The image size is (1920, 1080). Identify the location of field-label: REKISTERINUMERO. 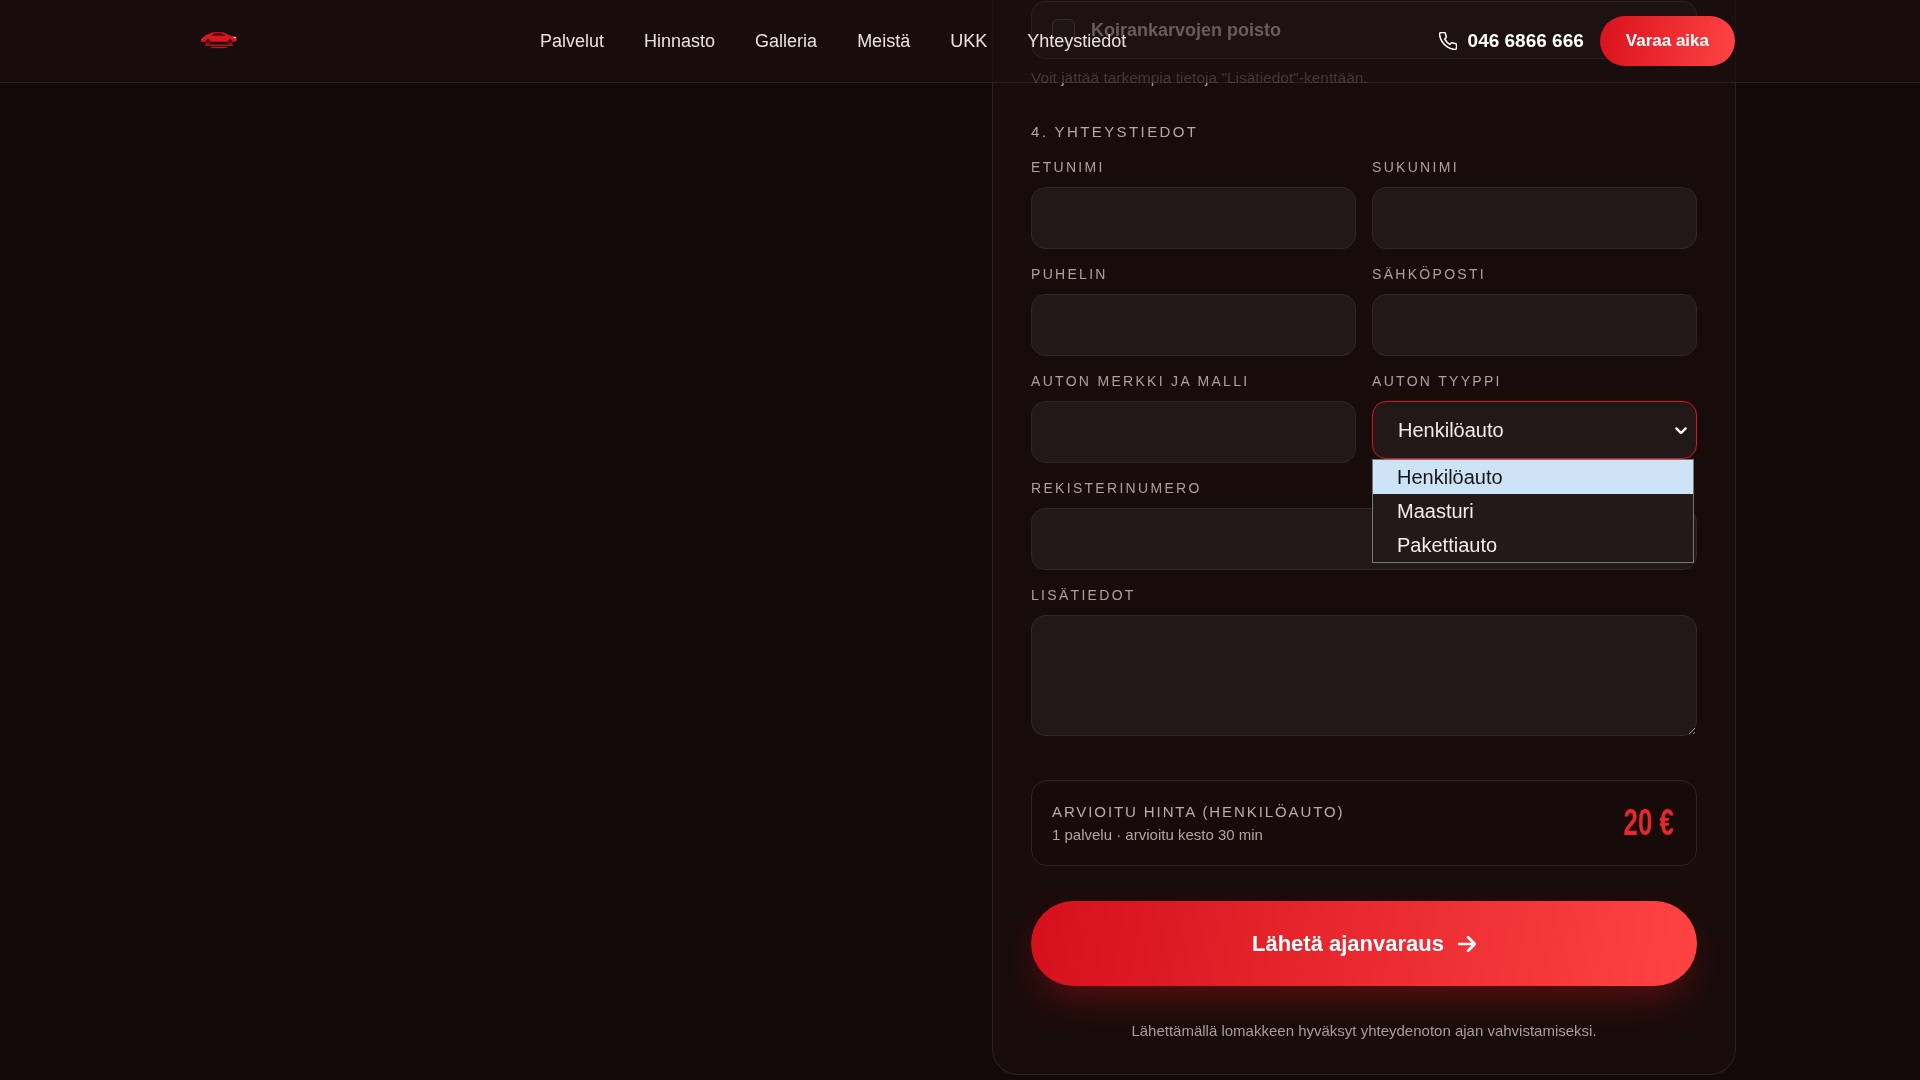
(1116, 488).